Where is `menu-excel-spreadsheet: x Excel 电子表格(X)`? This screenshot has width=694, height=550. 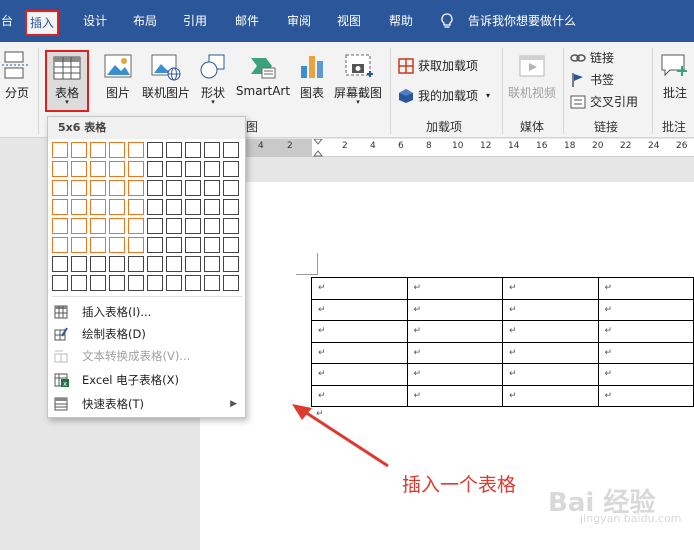
menu-excel-spreadsheet: x Excel 电子表格(X) is located at coordinates (146, 380).